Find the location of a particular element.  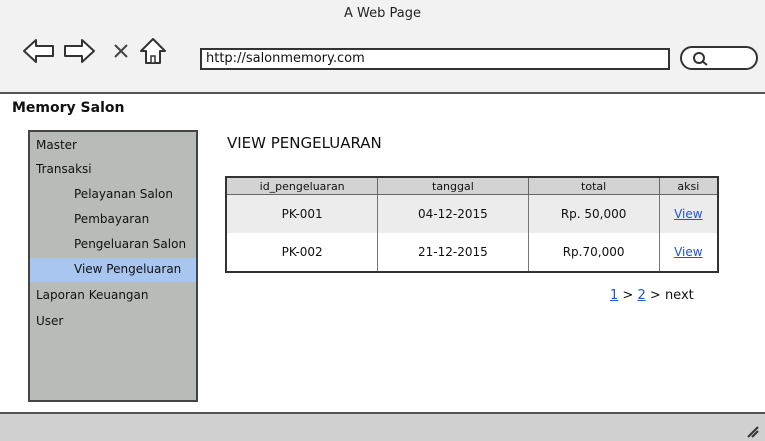

page-1-link: 1 is located at coordinates (614, 295).